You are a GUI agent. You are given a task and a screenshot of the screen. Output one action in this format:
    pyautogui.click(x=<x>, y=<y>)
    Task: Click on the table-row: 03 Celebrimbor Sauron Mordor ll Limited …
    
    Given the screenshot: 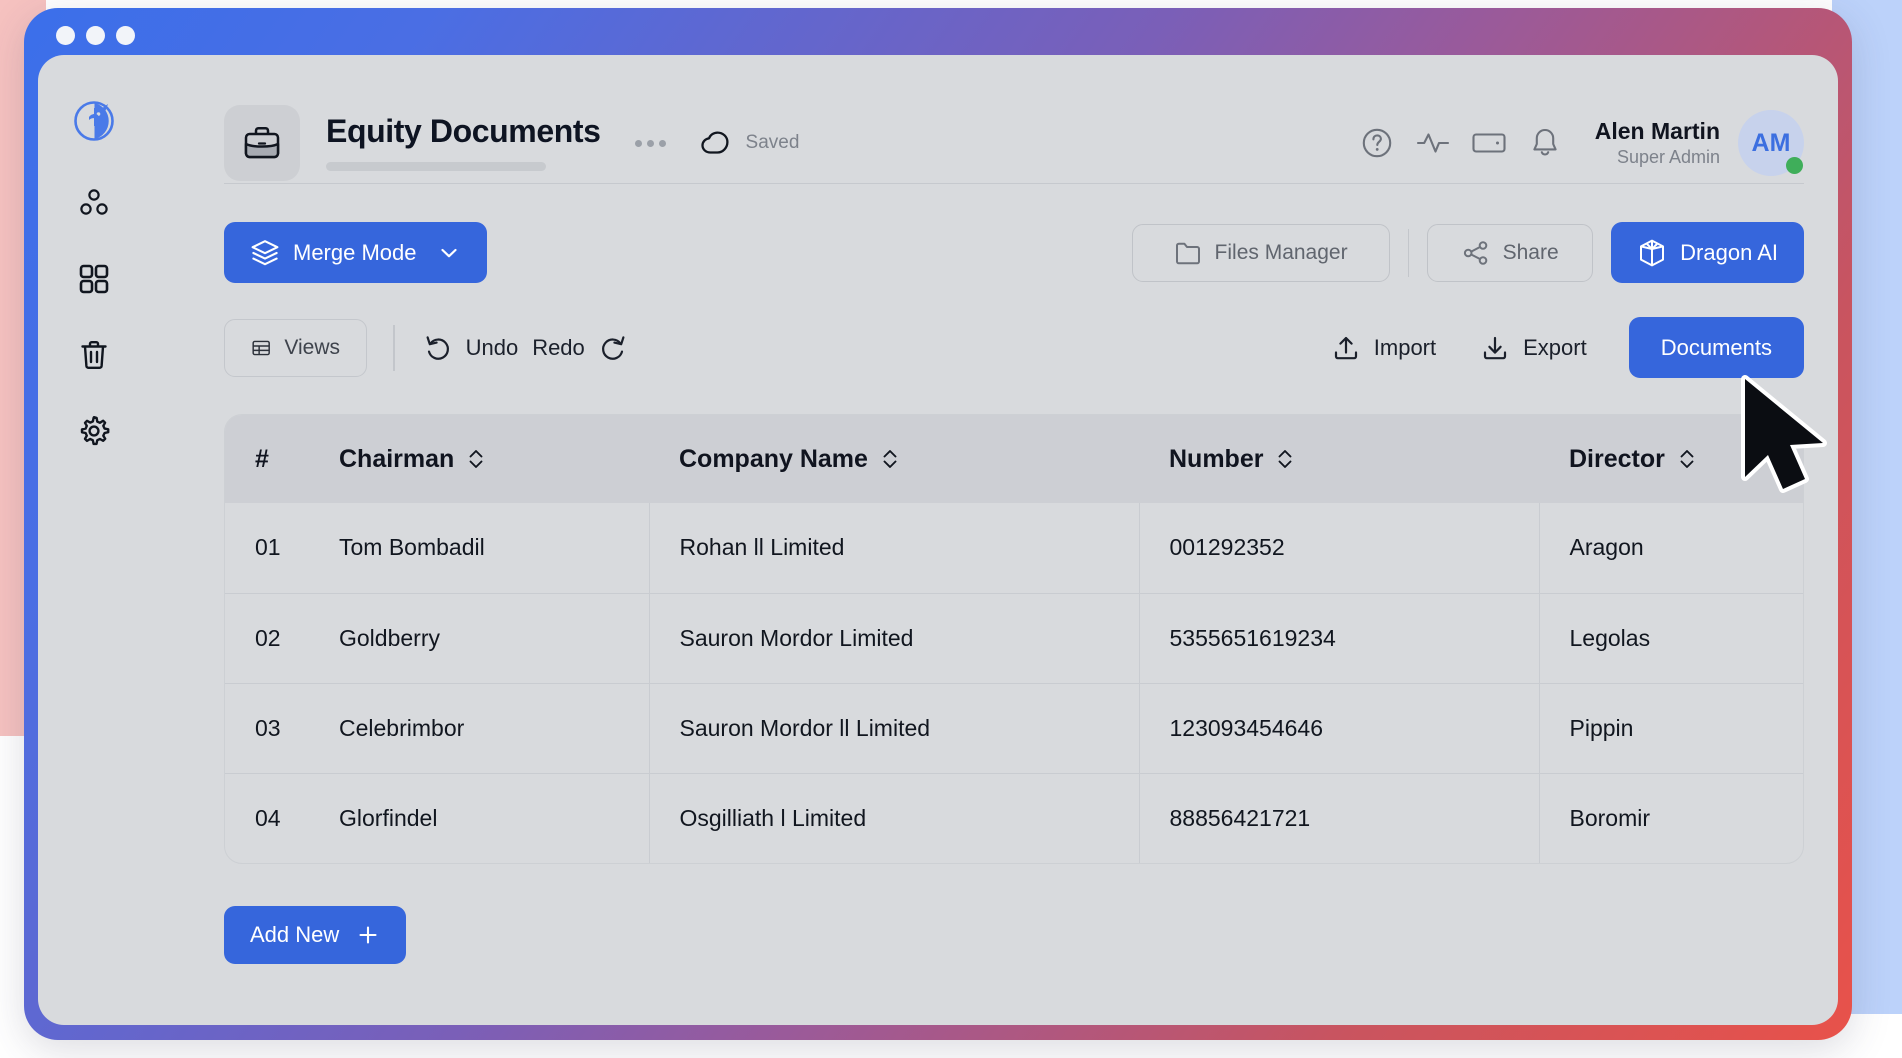 What is the action you would take?
    pyautogui.click(x=1014, y=727)
    